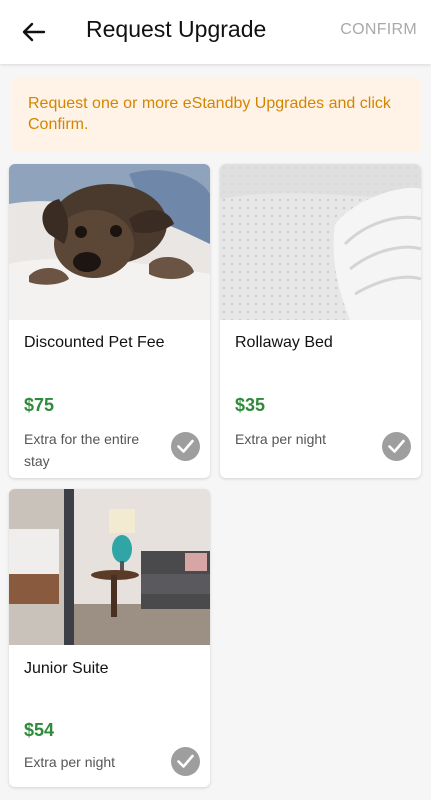  I want to click on upgrade-price: $54, so click(39, 730).